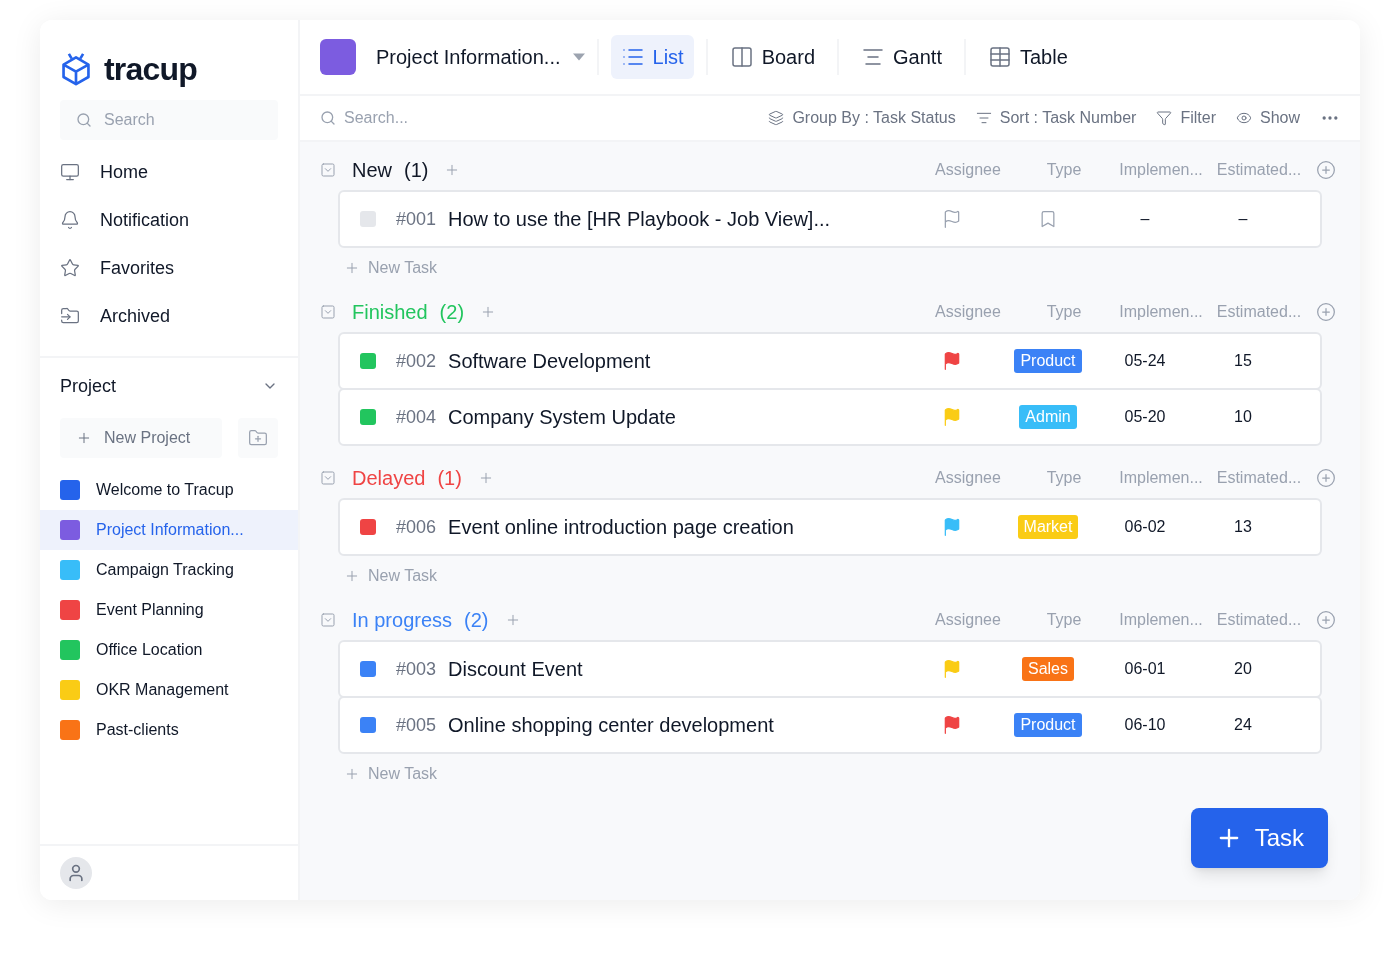 The width and height of the screenshot is (1400, 960). What do you see at coordinates (1145, 669) in the screenshot?
I see `implementation-date: 06-01` at bounding box center [1145, 669].